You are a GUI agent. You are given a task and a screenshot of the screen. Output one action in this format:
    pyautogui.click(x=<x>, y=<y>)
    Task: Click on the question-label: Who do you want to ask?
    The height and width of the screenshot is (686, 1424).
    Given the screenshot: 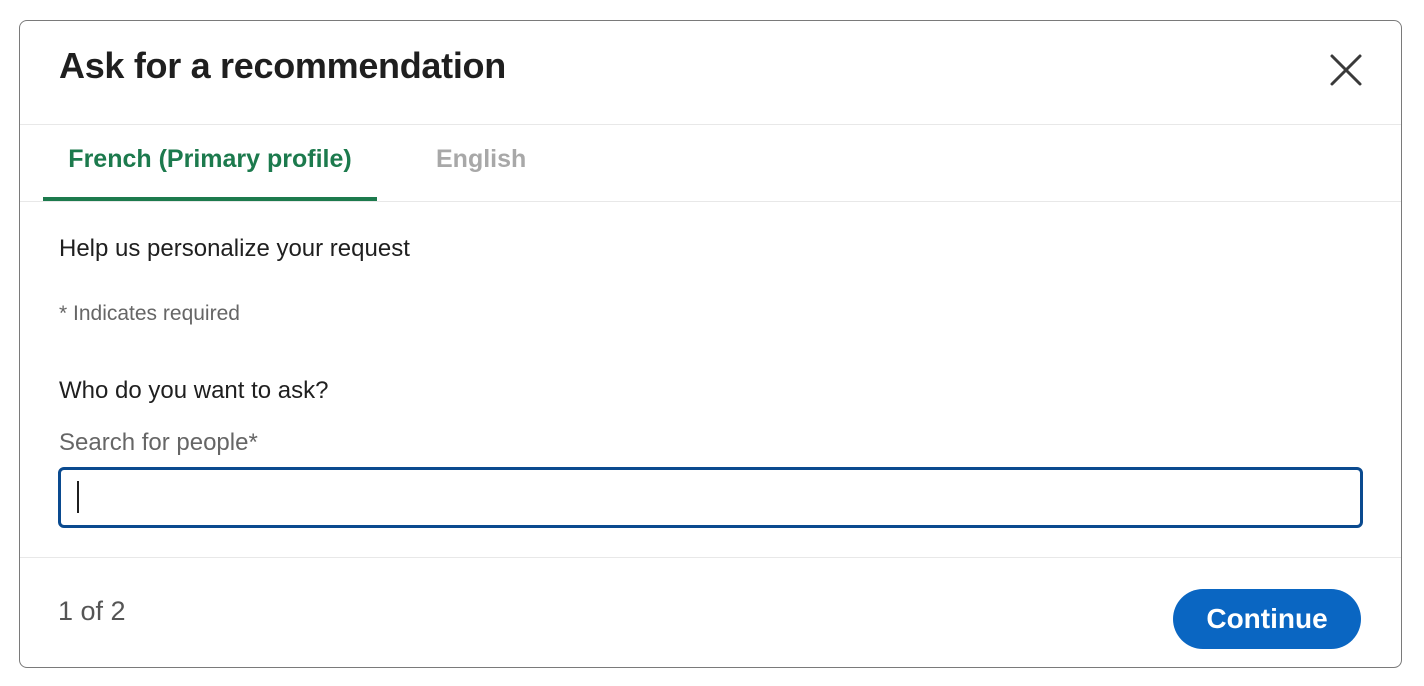 What is the action you would take?
    pyautogui.click(x=194, y=390)
    